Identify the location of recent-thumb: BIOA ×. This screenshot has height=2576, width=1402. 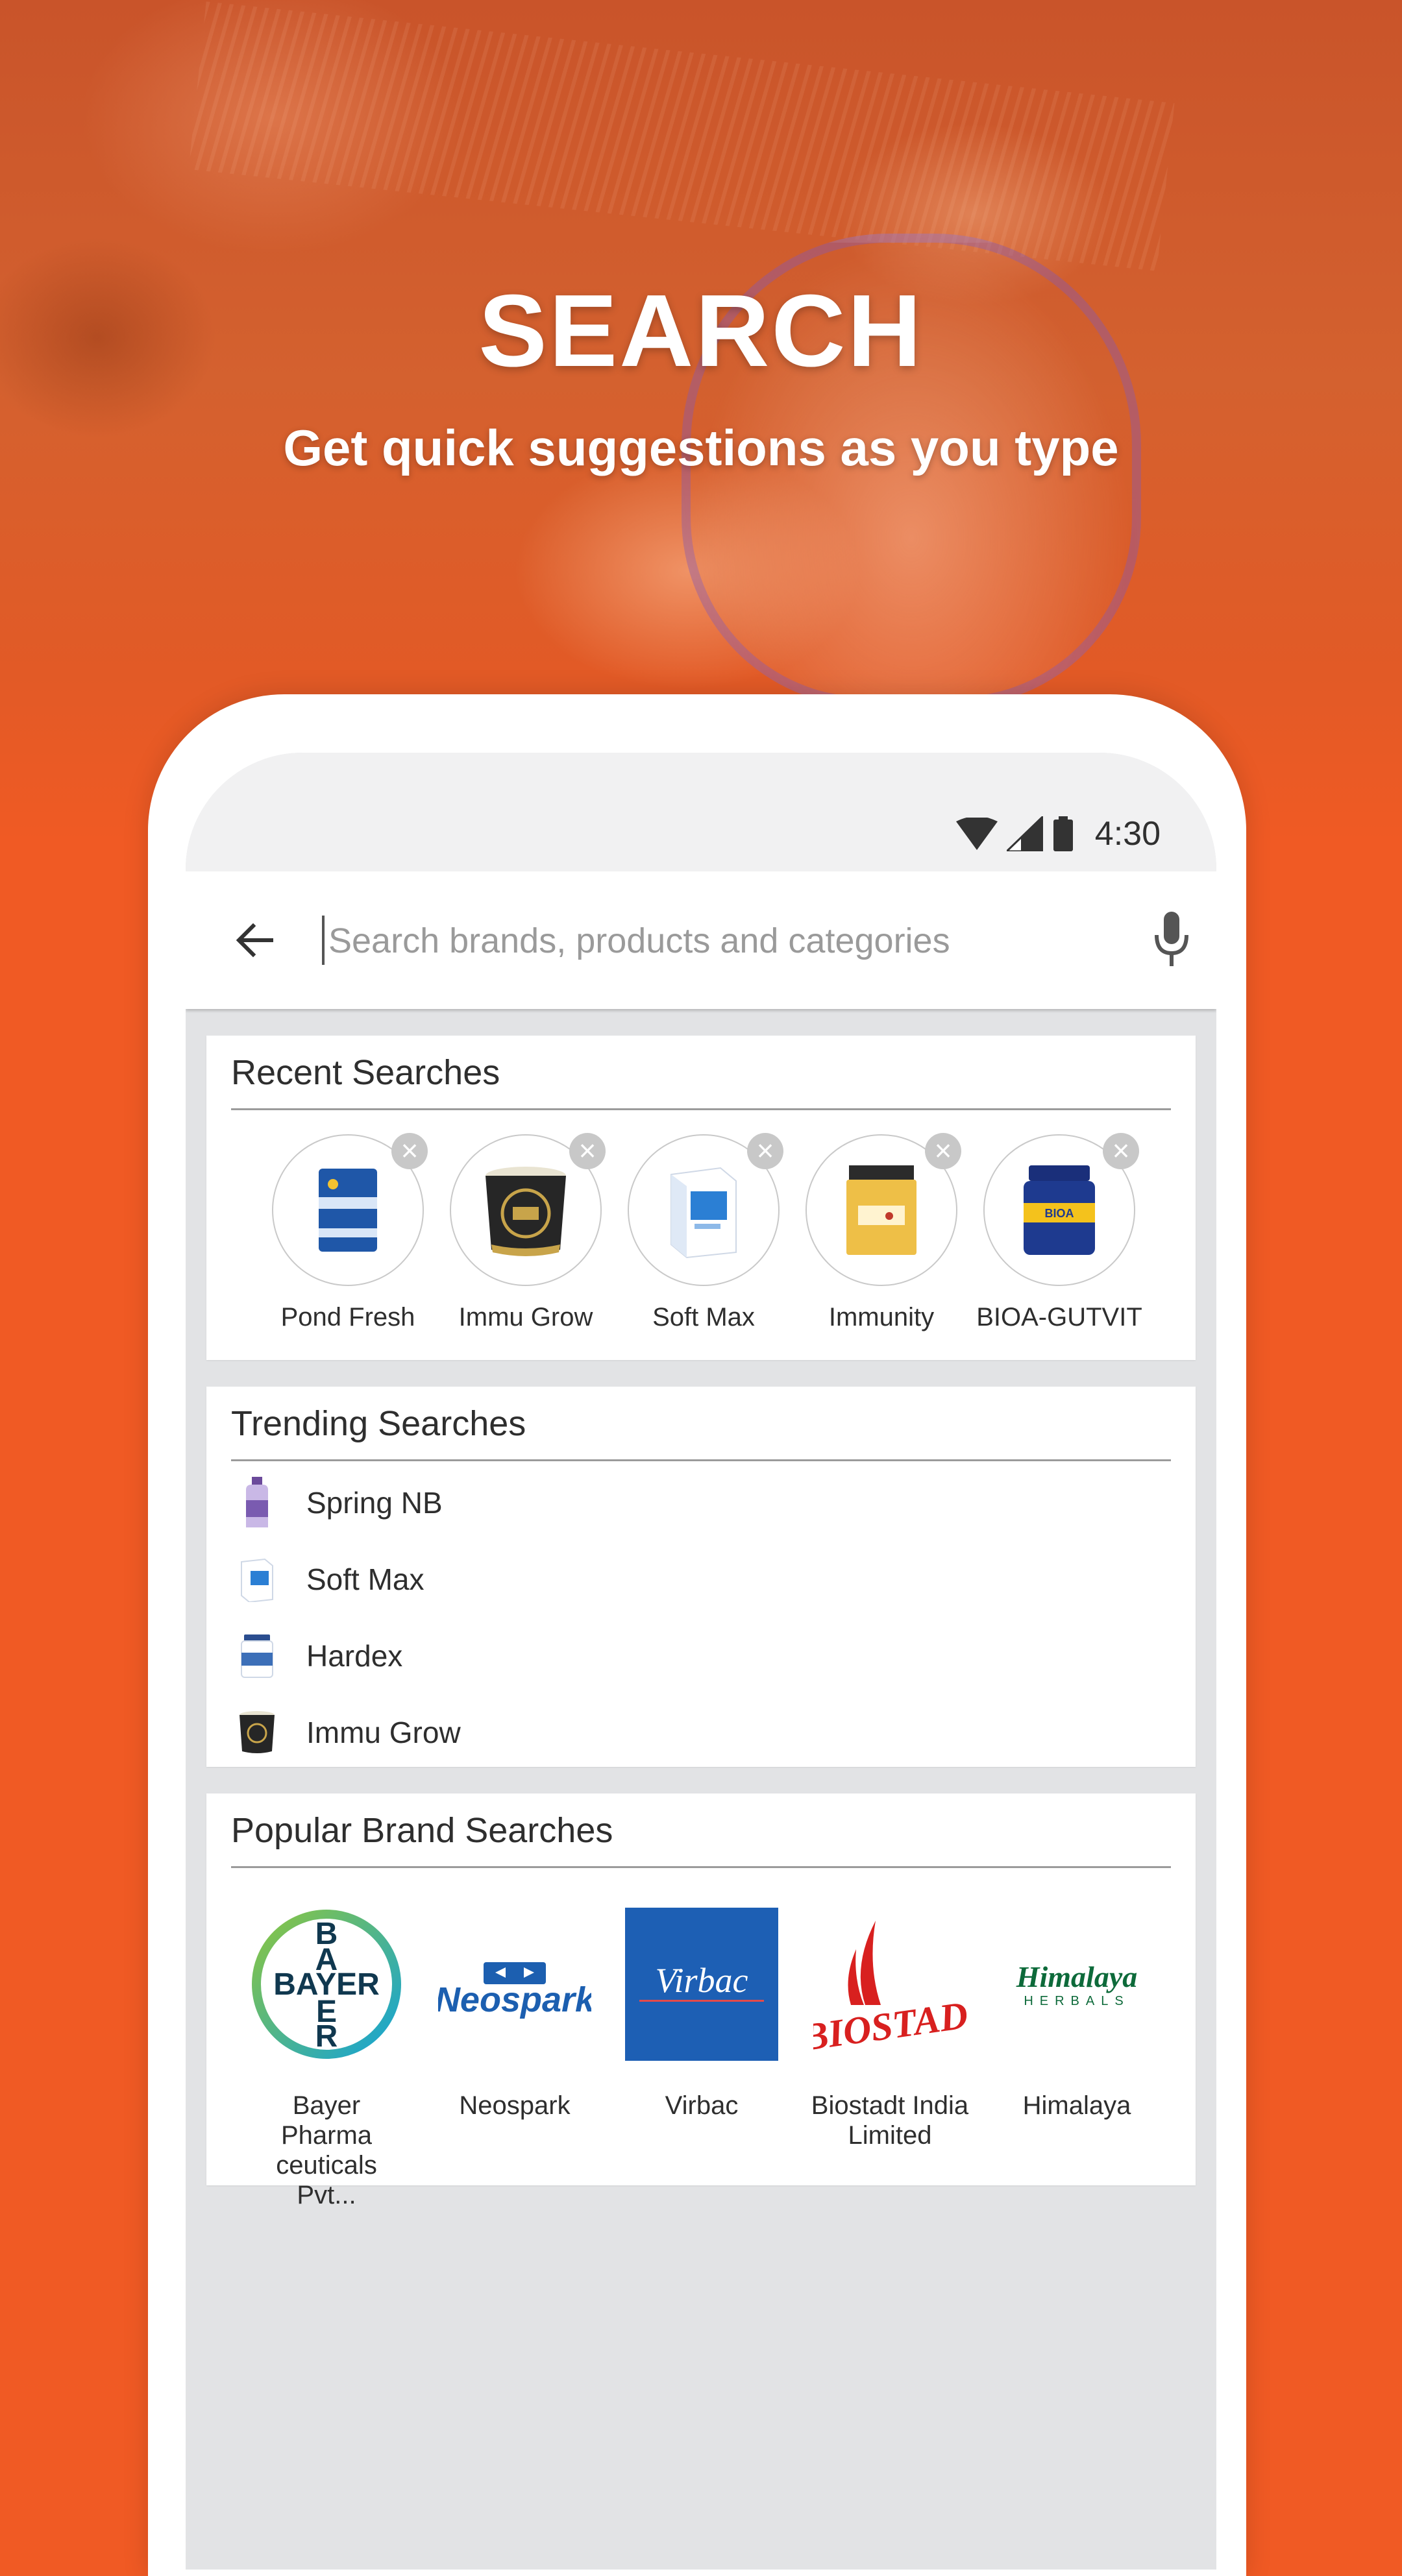
(1061, 1209).